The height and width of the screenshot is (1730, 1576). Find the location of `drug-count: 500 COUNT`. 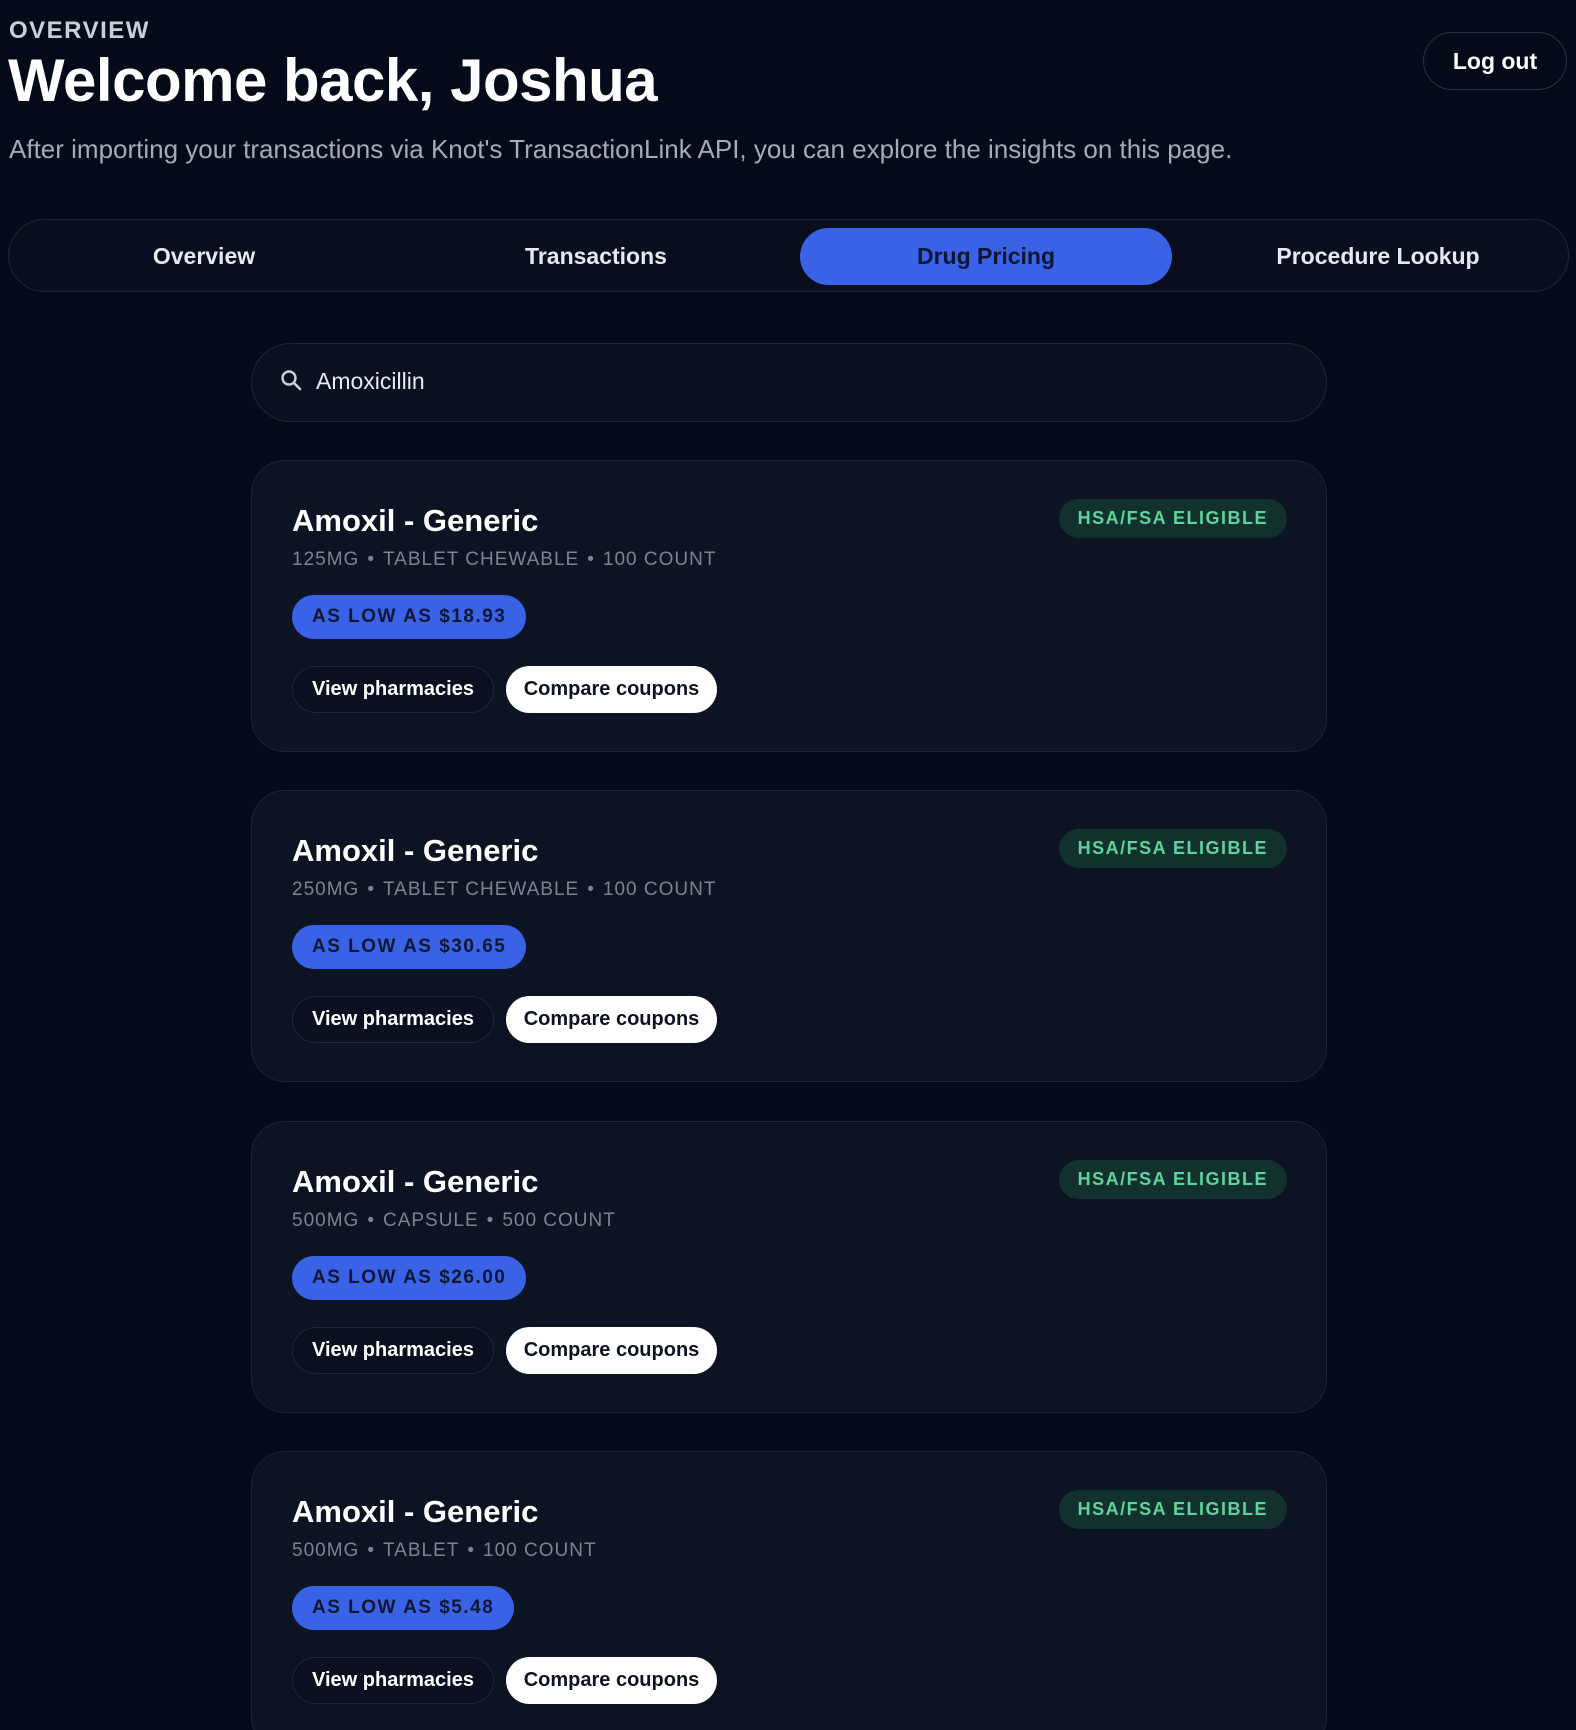

drug-count: 500 COUNT is located at coordinates (559, 1220).